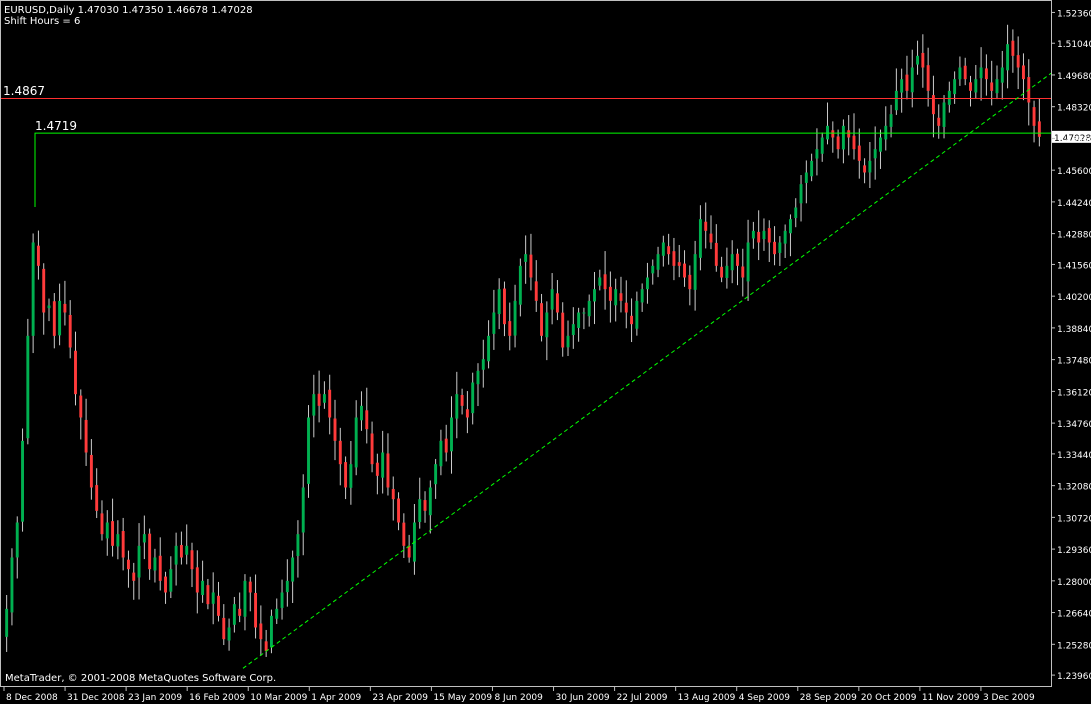  What do you see at coordinates (1074, 488) in the screenshot?
I see `y-tick-label: 1.32080` at bounding box center [1074, 488].